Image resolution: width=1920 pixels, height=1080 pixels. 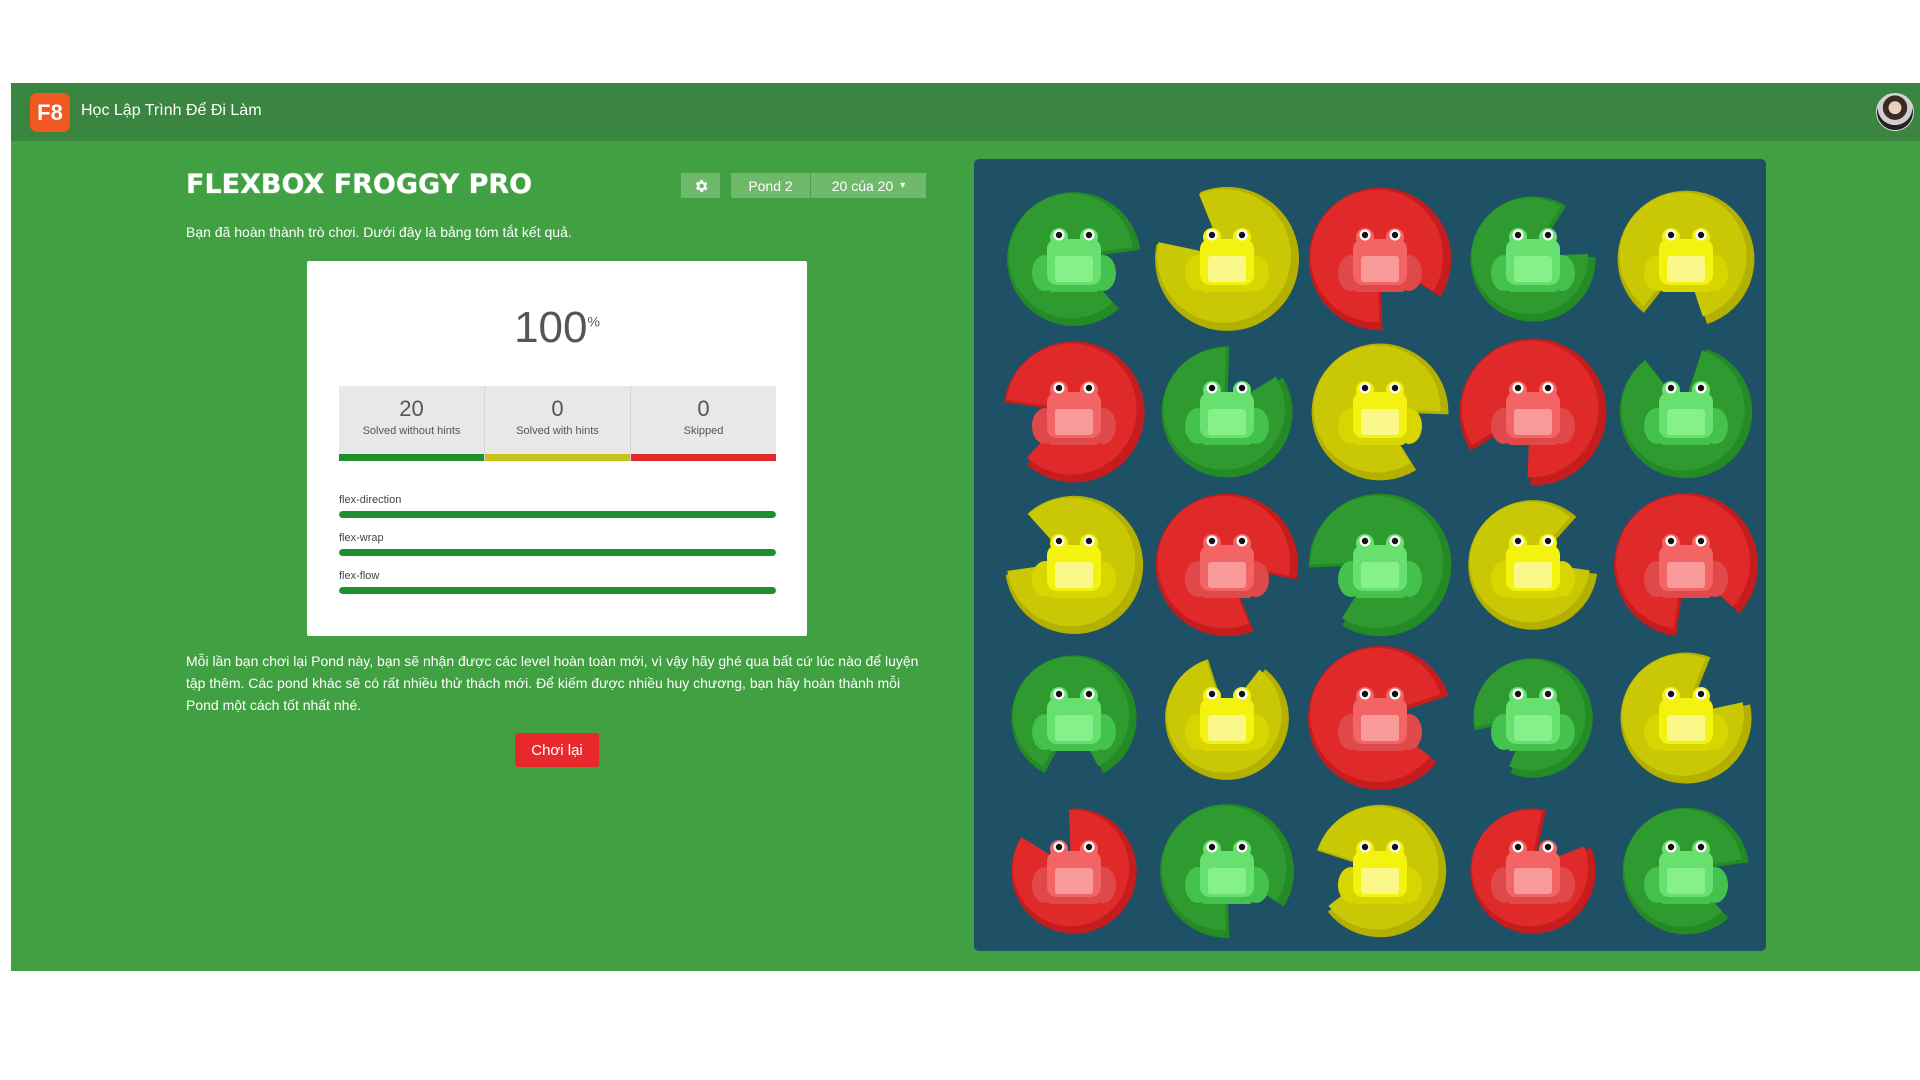 I want to click on stat-value: 20, so click(x=411, y=408).